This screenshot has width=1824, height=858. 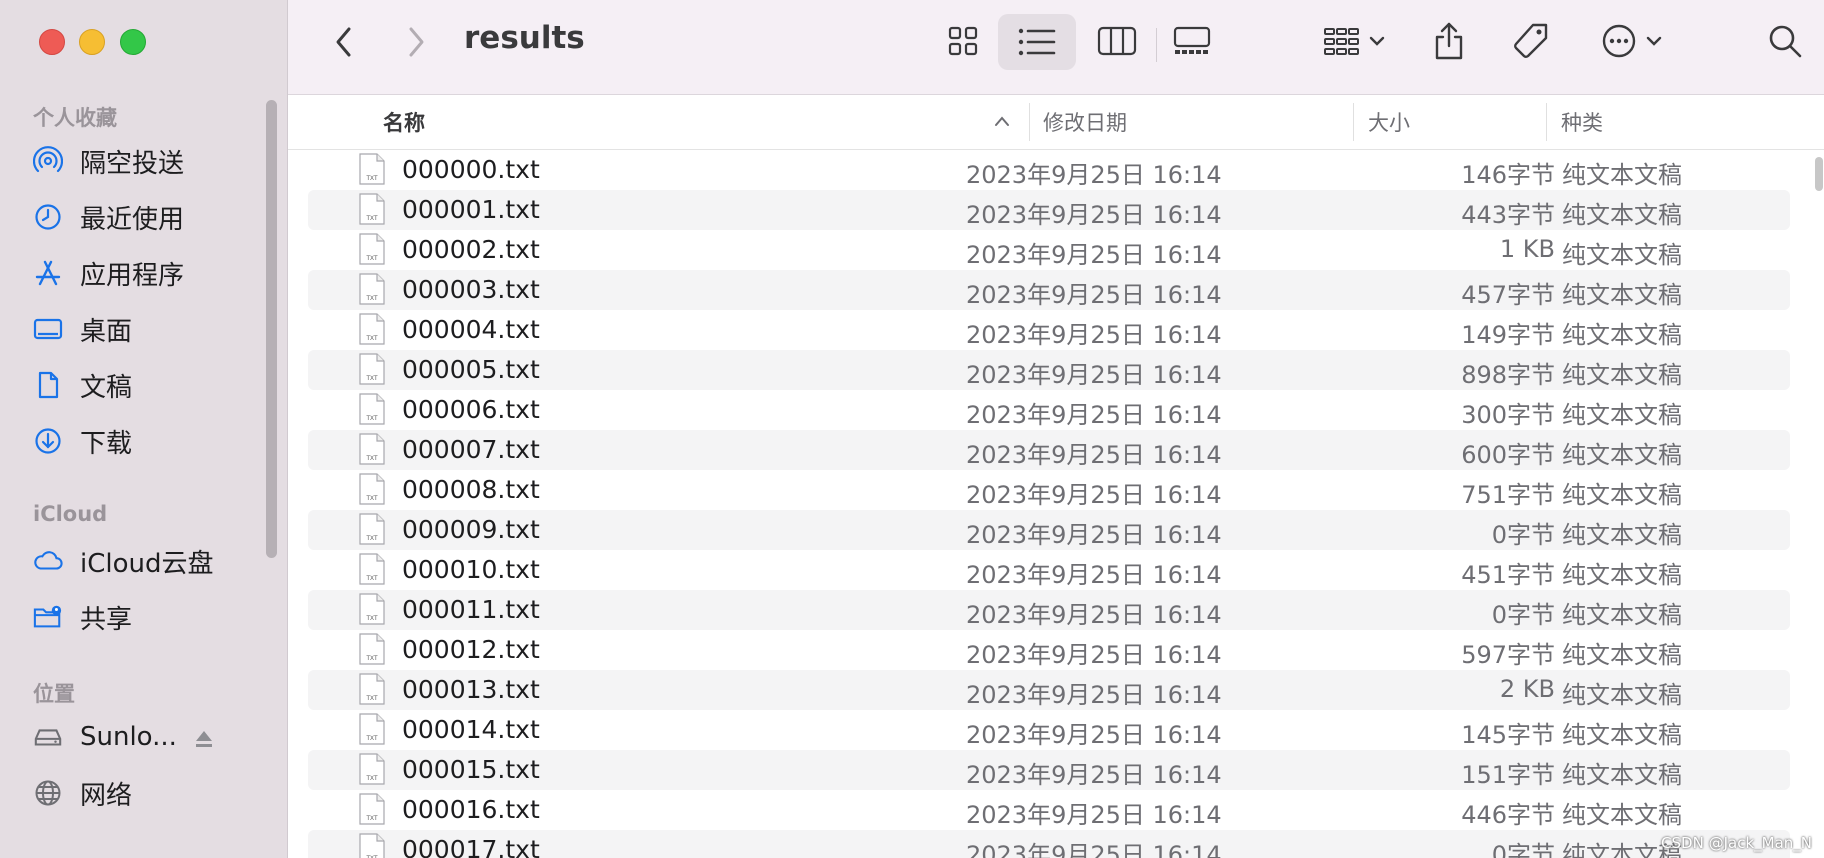 I want to click on file-row: TXT 000015.txt 2023年9月25日 16:14 151字节 纯文本文稿, so click(x=1049, y=770).